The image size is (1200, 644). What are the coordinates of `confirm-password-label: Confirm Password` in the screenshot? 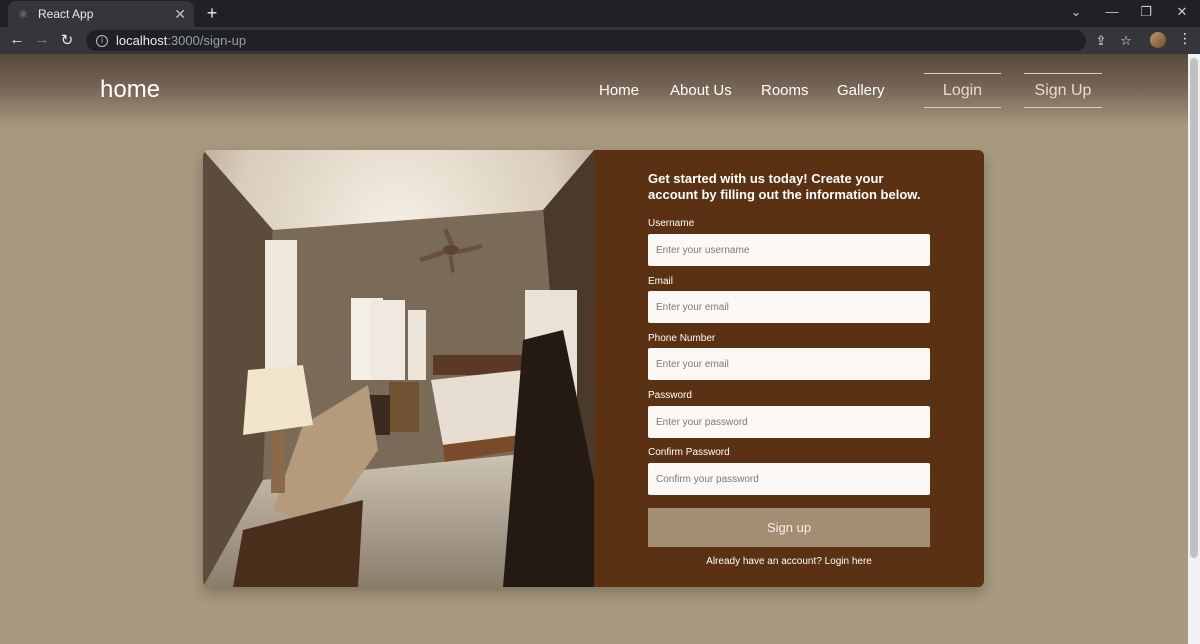 It's located at (689, 452).